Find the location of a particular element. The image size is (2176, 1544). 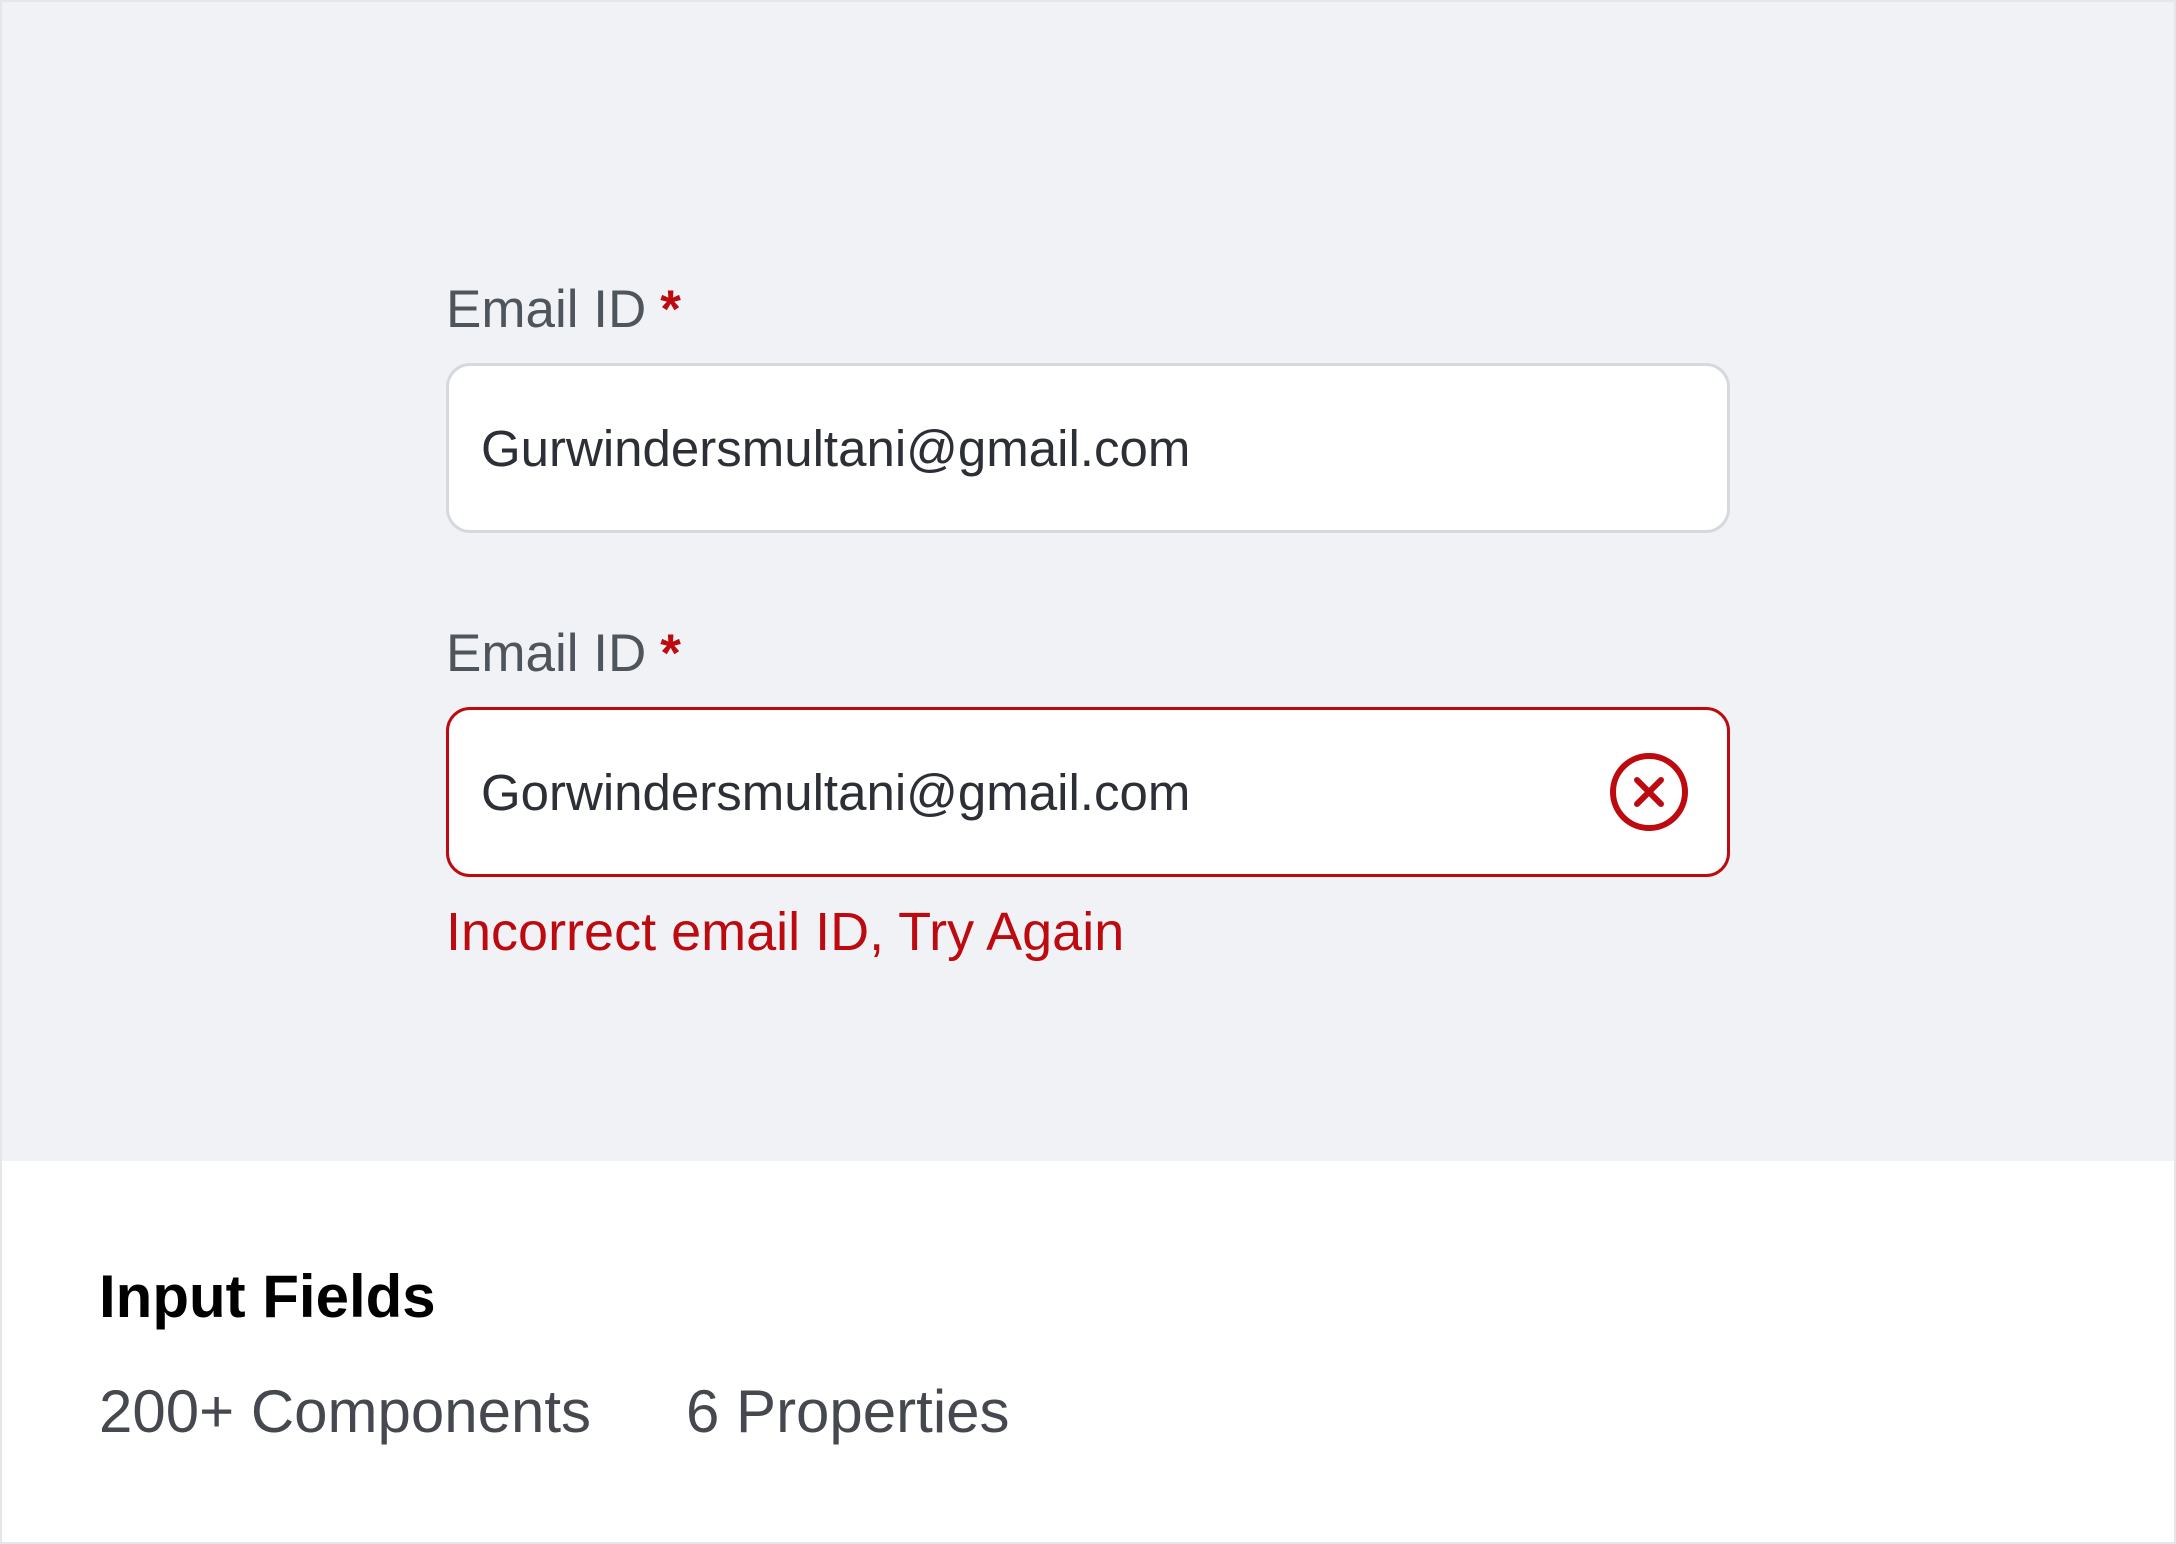

component-meta: 200+ Components 6 Properties is located at coordinates (554, 1412).